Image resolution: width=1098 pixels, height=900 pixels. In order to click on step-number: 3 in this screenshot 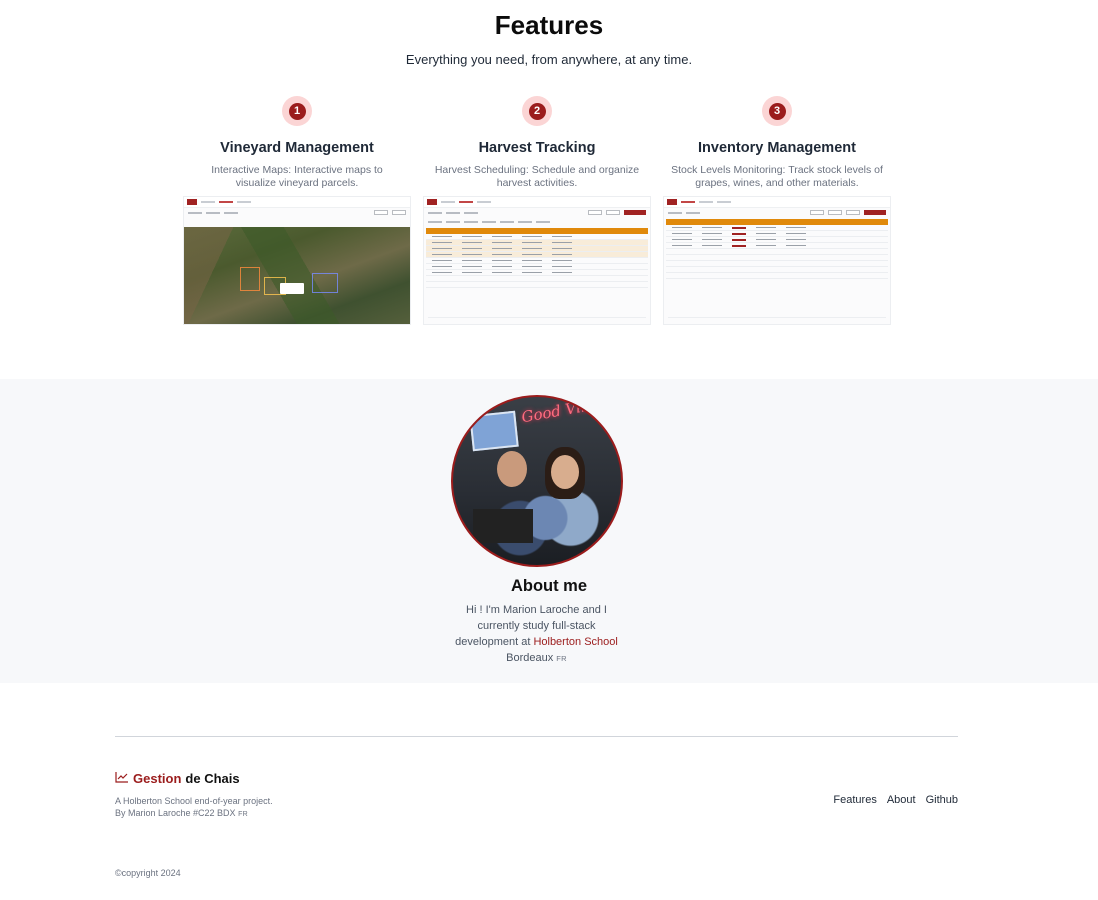, I will do `click(777, 111)`.